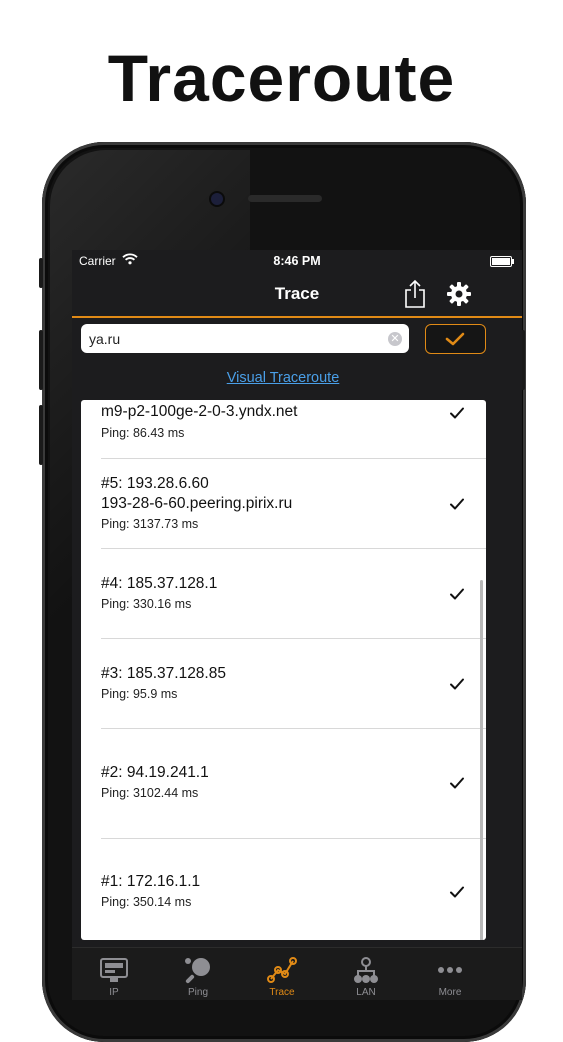 Image resolution: width=563 pixels, height=1042 pixels. Describe the element at coordinates (41, 273) in the screenshot. I see `silent-switch` at that location.